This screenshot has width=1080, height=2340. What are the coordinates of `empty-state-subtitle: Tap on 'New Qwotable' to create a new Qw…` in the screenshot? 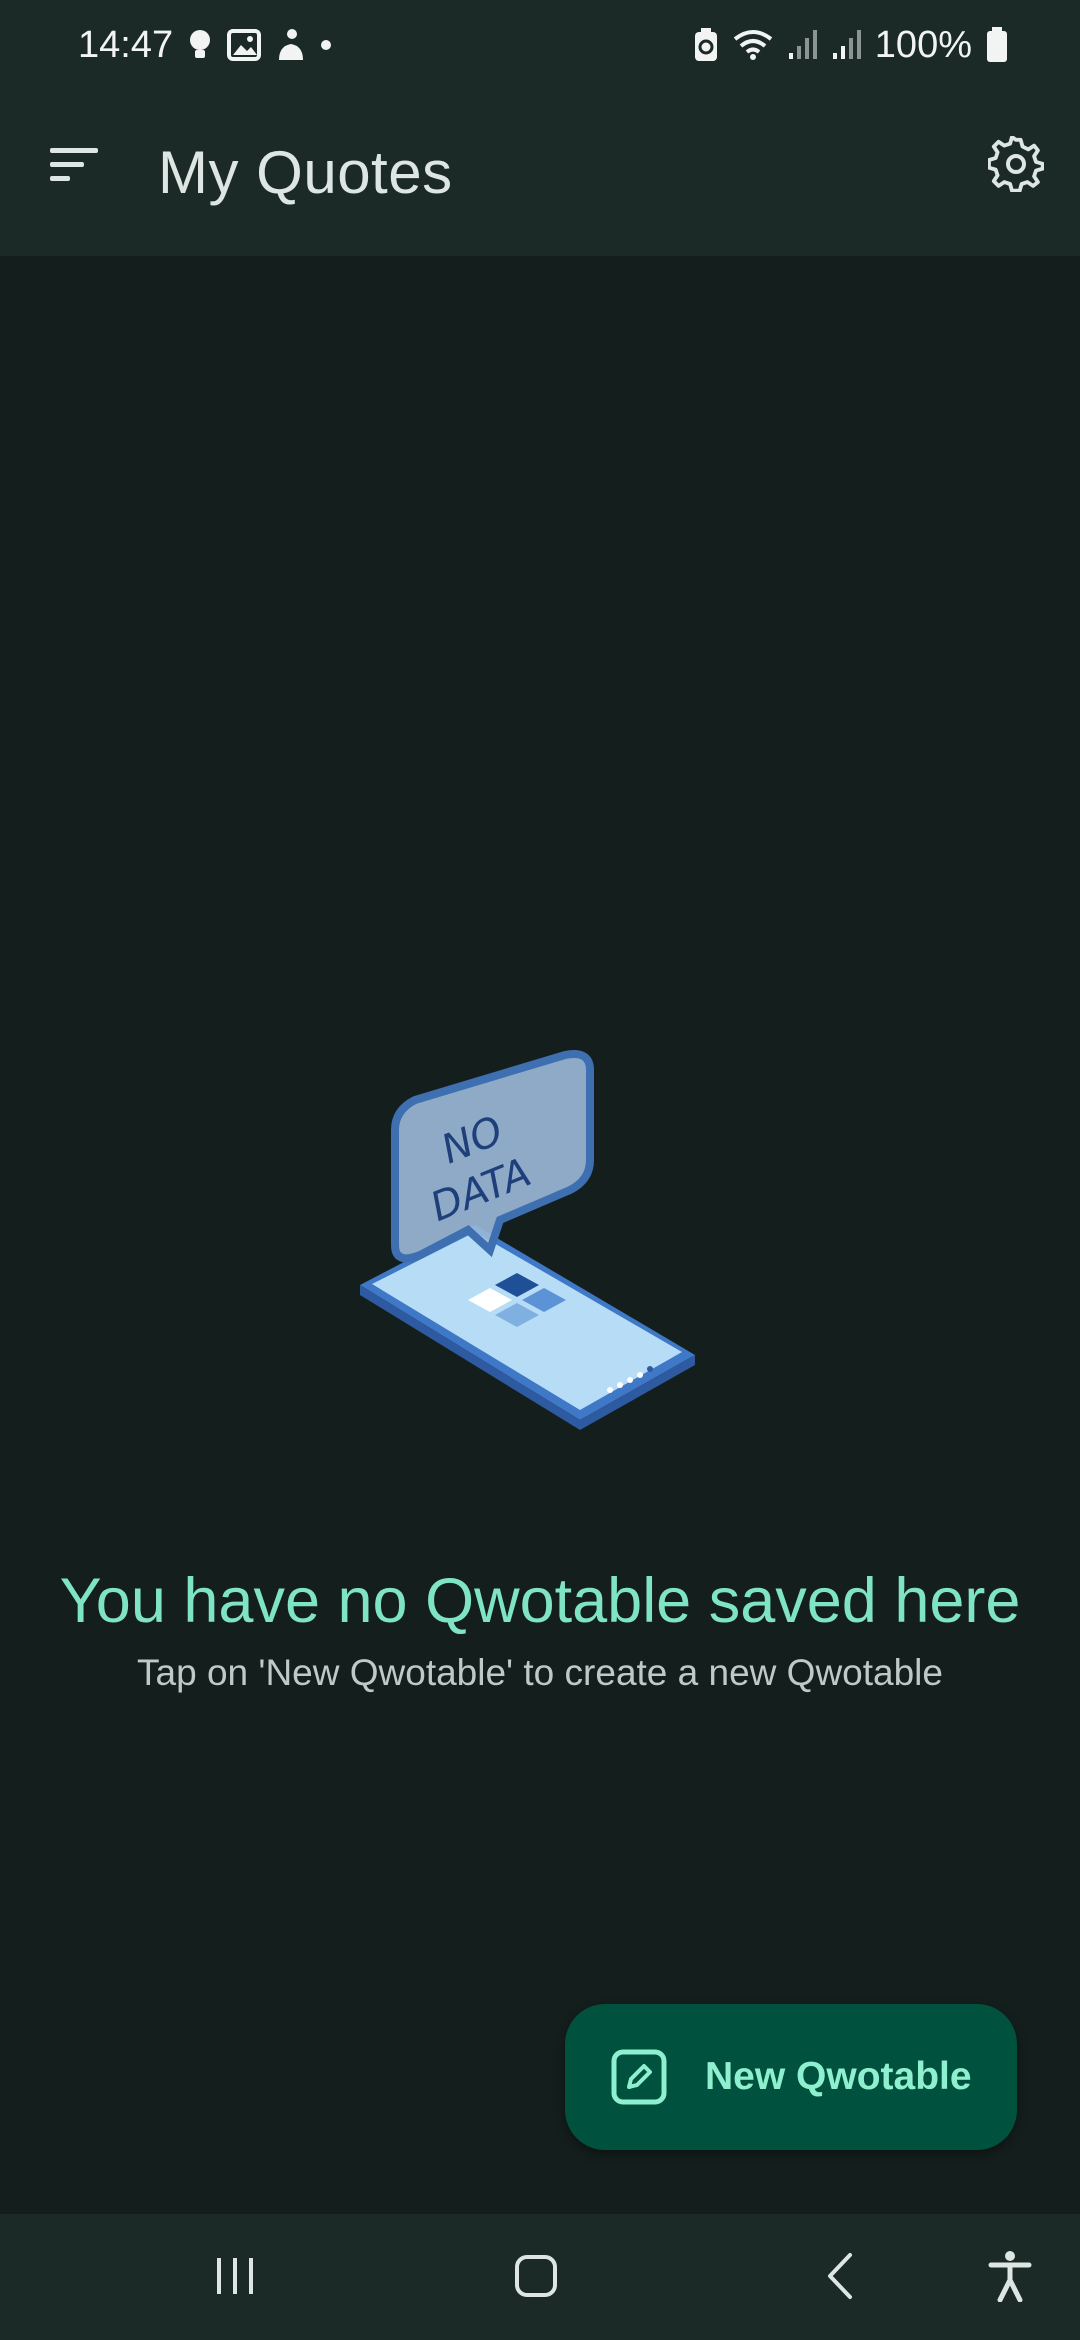 It's located at (540, 1672).